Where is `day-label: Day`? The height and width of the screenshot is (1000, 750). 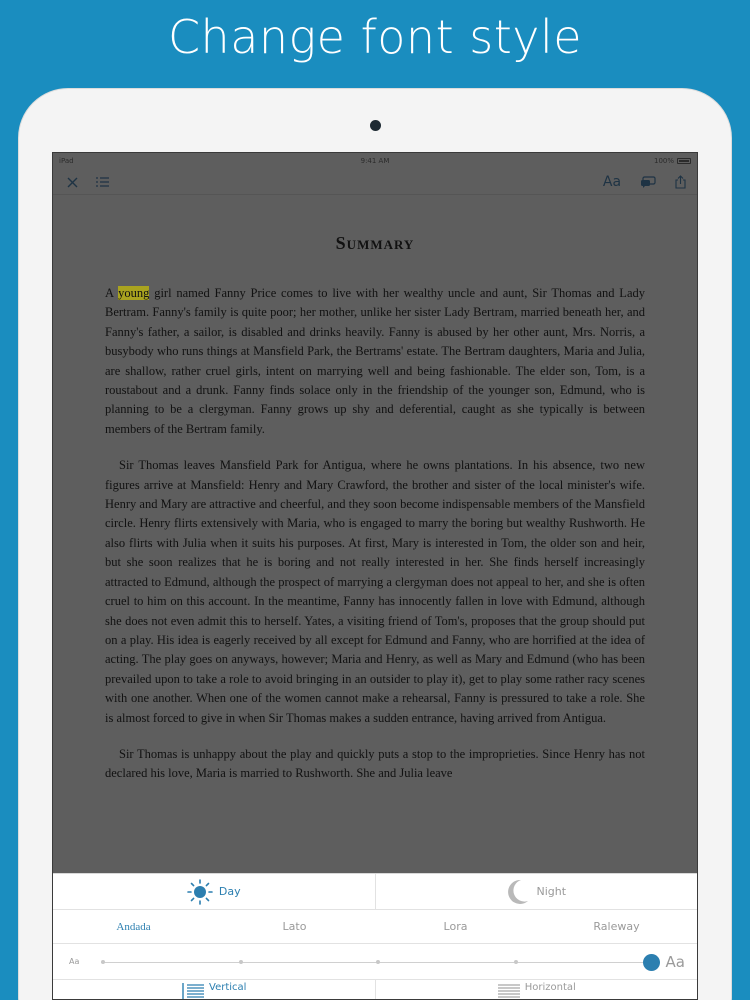
day-label: Day is located at coordinates (229, 891).